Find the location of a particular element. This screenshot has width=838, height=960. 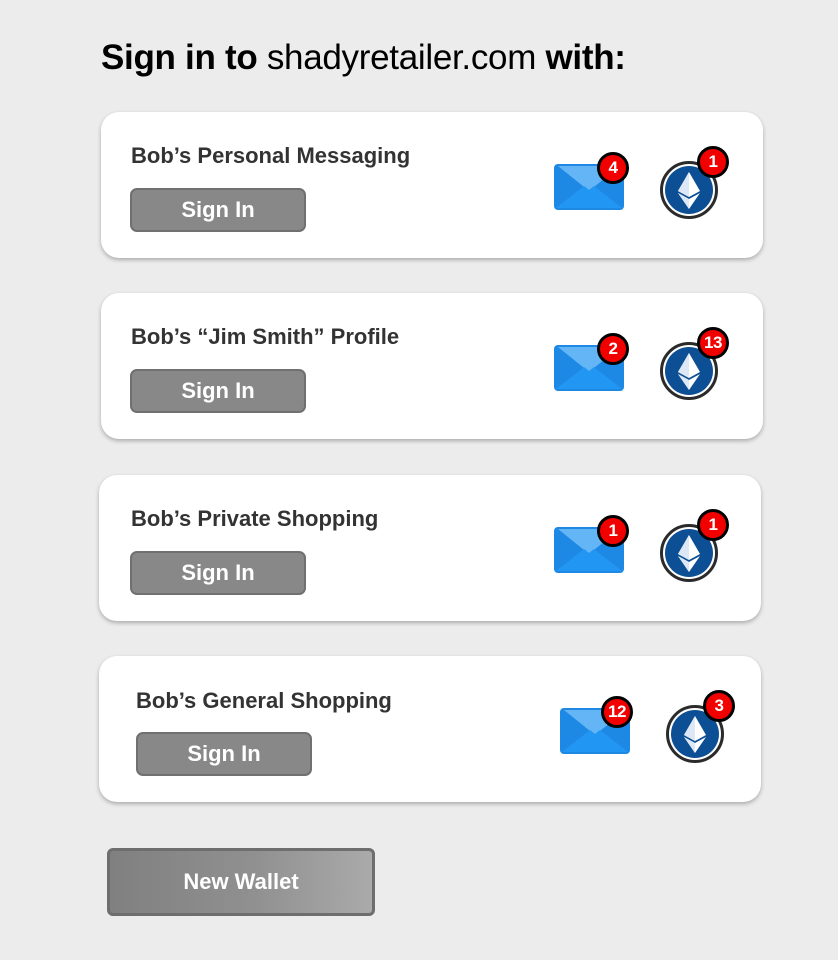

ethereum-wallet-button: 3 is located at coordinates (700, 726).